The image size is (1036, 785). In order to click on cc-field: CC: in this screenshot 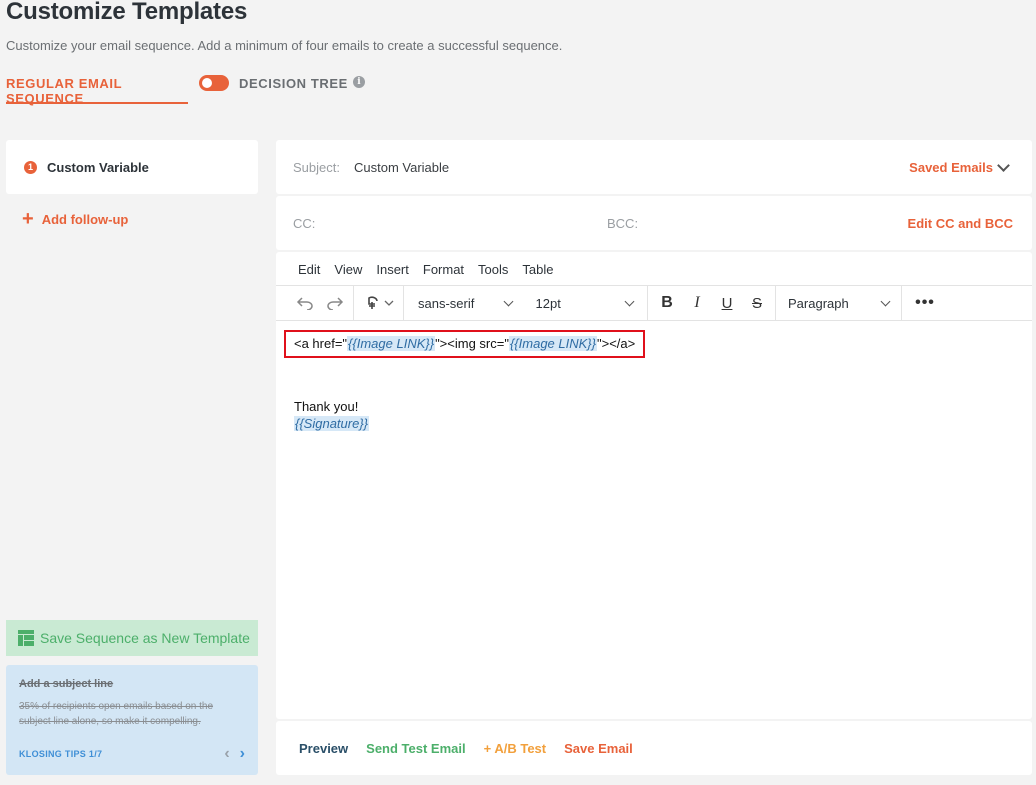, I will do `click(304, 223)`.